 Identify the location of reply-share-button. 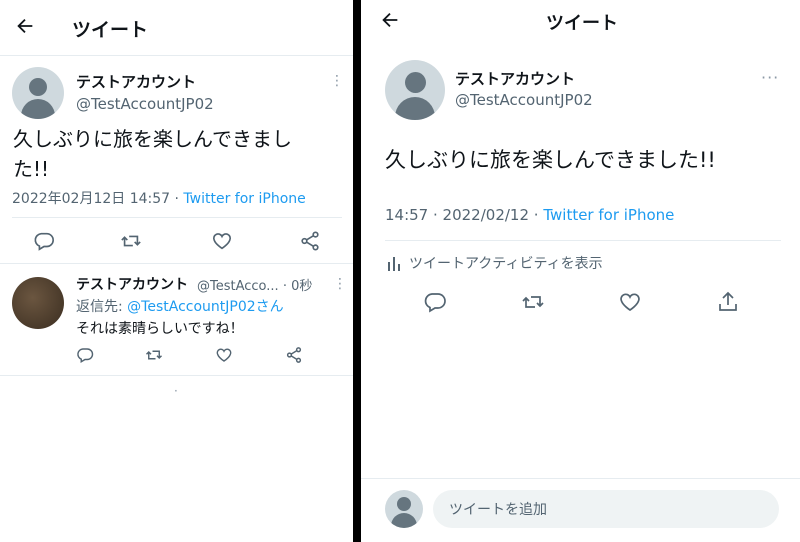
(294, 357).